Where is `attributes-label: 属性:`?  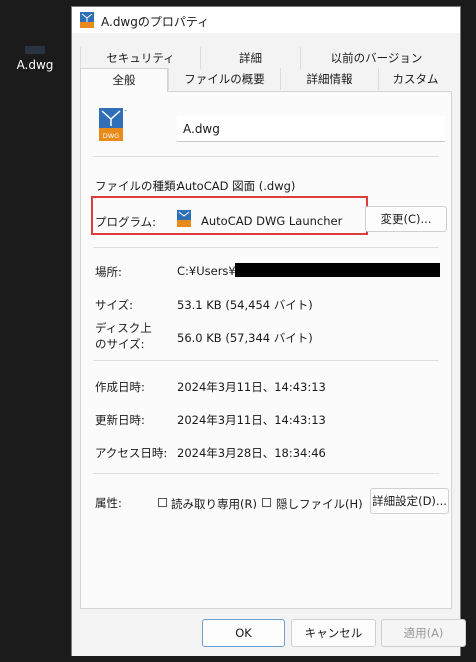 attributes-label: 属性: is located at coordinates (108, 503).